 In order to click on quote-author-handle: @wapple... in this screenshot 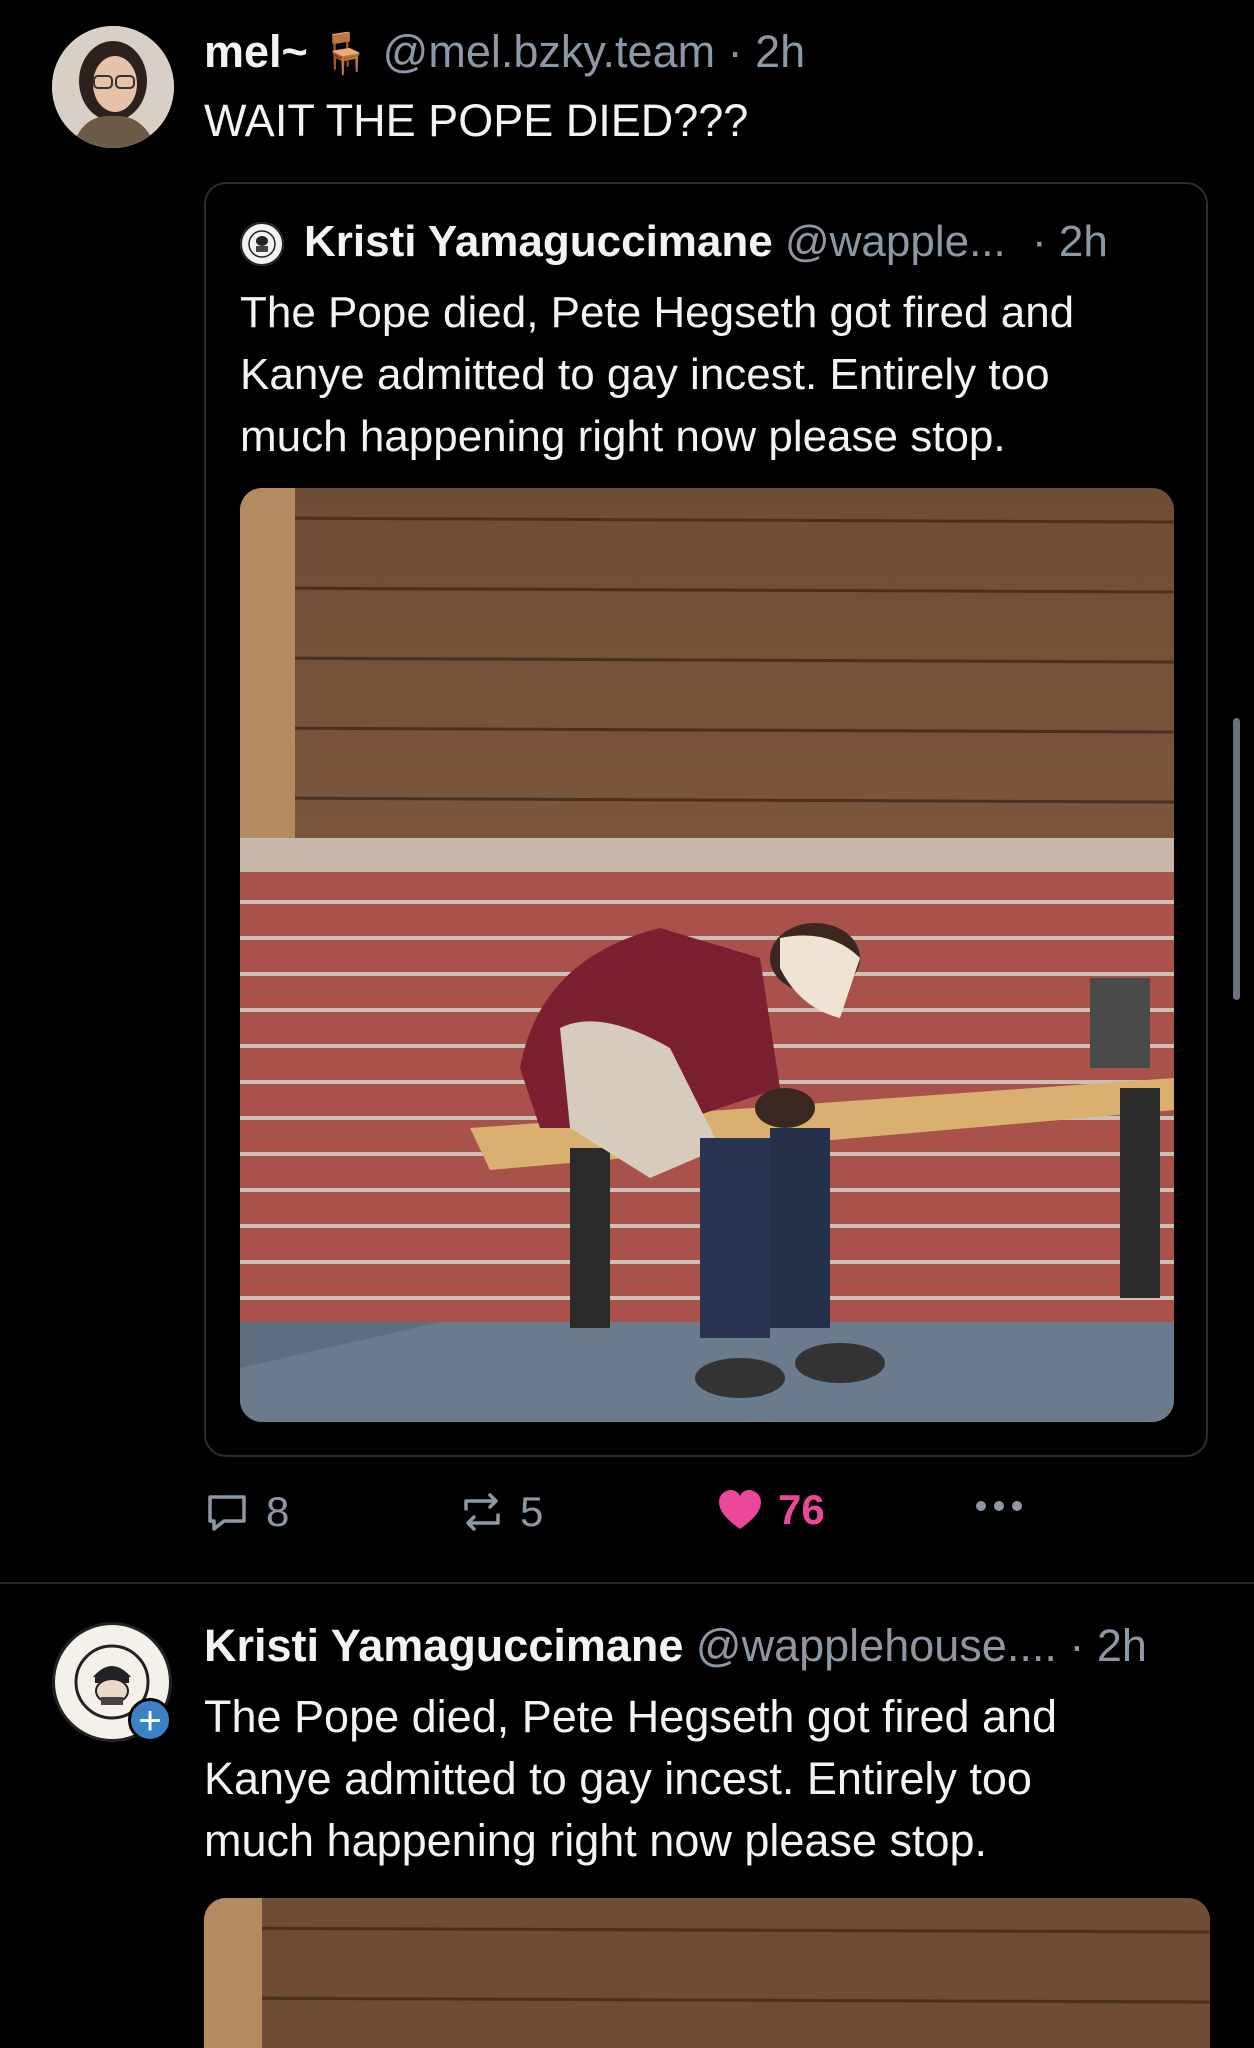, I will do `click(895, 241)`.